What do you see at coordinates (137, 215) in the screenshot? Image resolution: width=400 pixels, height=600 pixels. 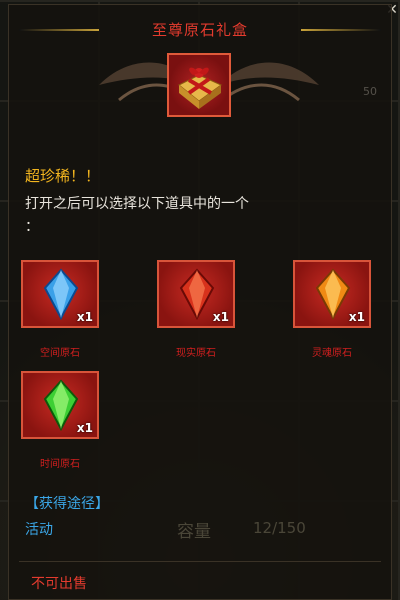 I see `item-description: 打开之后可以选择以下道具中的一个 ：` at bounding box center [137, 215].